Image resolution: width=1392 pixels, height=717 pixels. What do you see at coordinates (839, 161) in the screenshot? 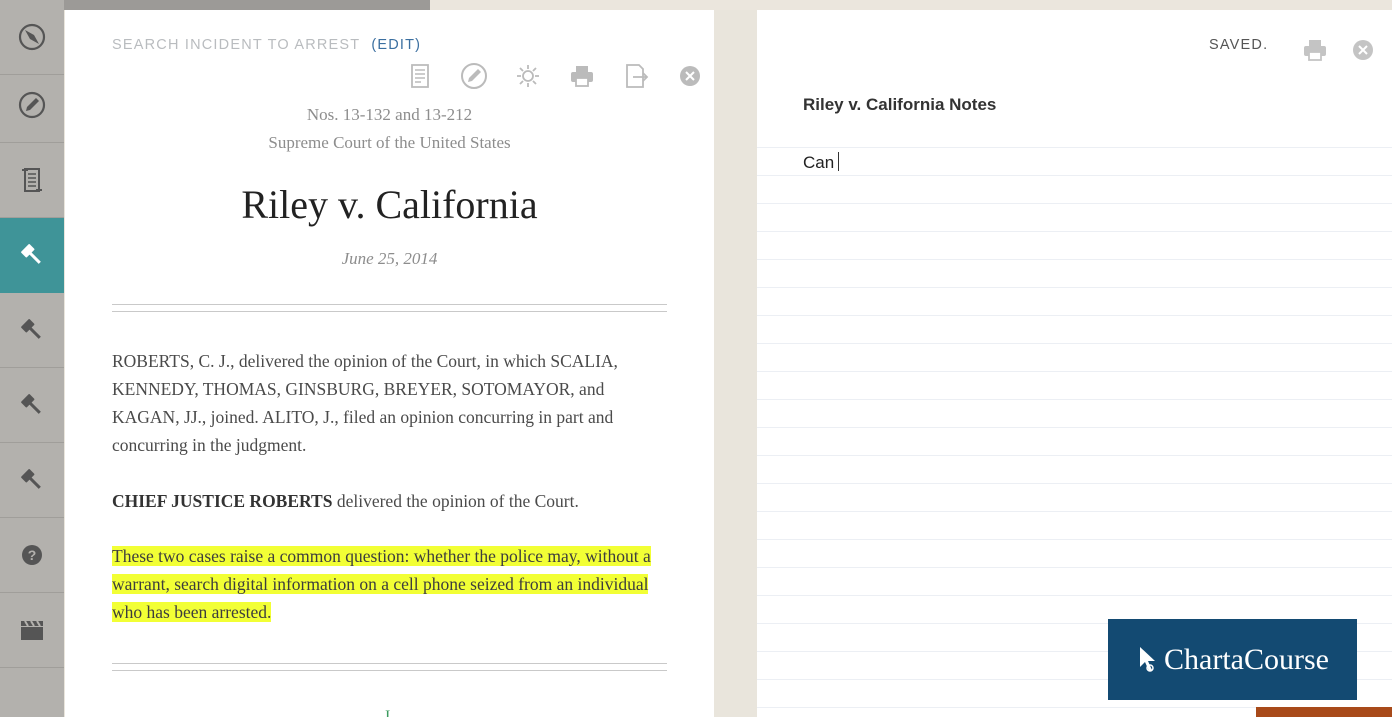
I see `text-cursor` at bounding box center [839, 161].